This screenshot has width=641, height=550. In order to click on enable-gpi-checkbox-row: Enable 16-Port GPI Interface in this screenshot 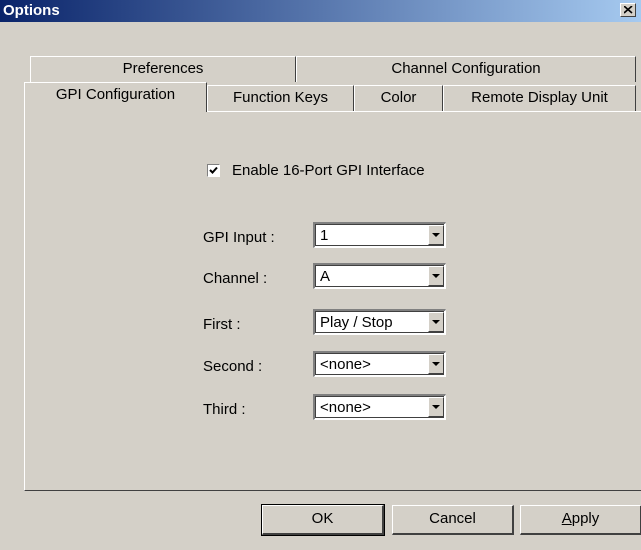, I will do `click(316, 170)`.